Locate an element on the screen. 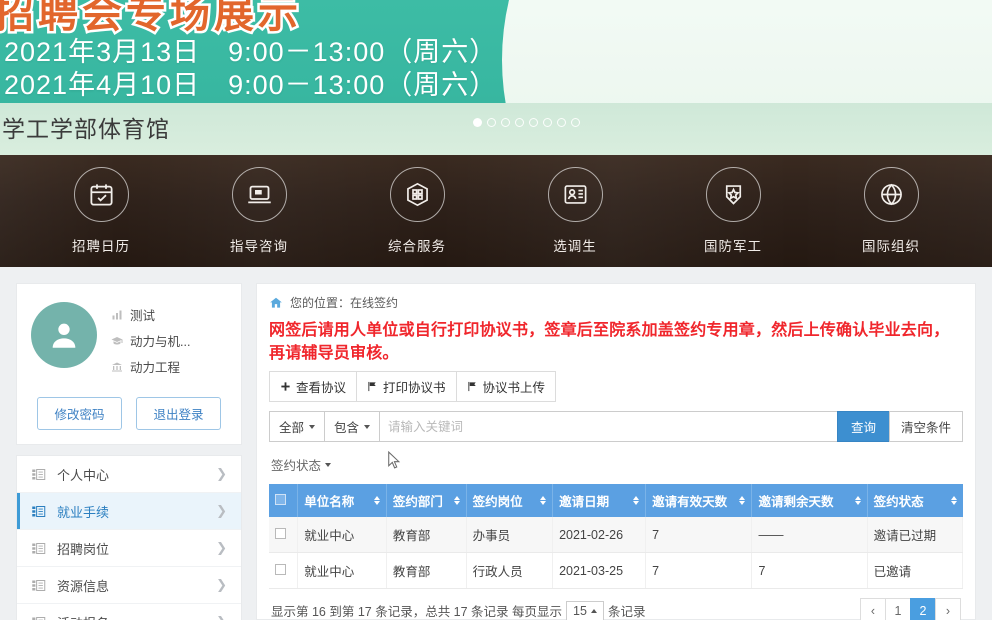 The image size is (992, 620). column-header: 单位名称 is located at coordinates (342, 500).